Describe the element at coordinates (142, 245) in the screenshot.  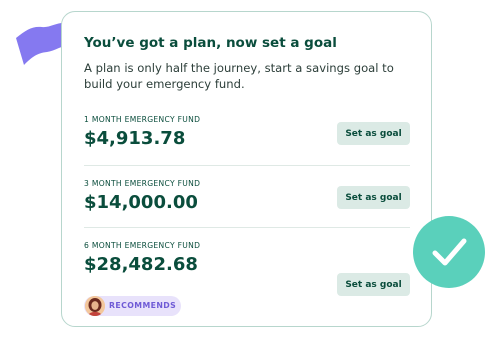
I see `fund-label: 6 MONTH EMERGENCY FUND` at that location.